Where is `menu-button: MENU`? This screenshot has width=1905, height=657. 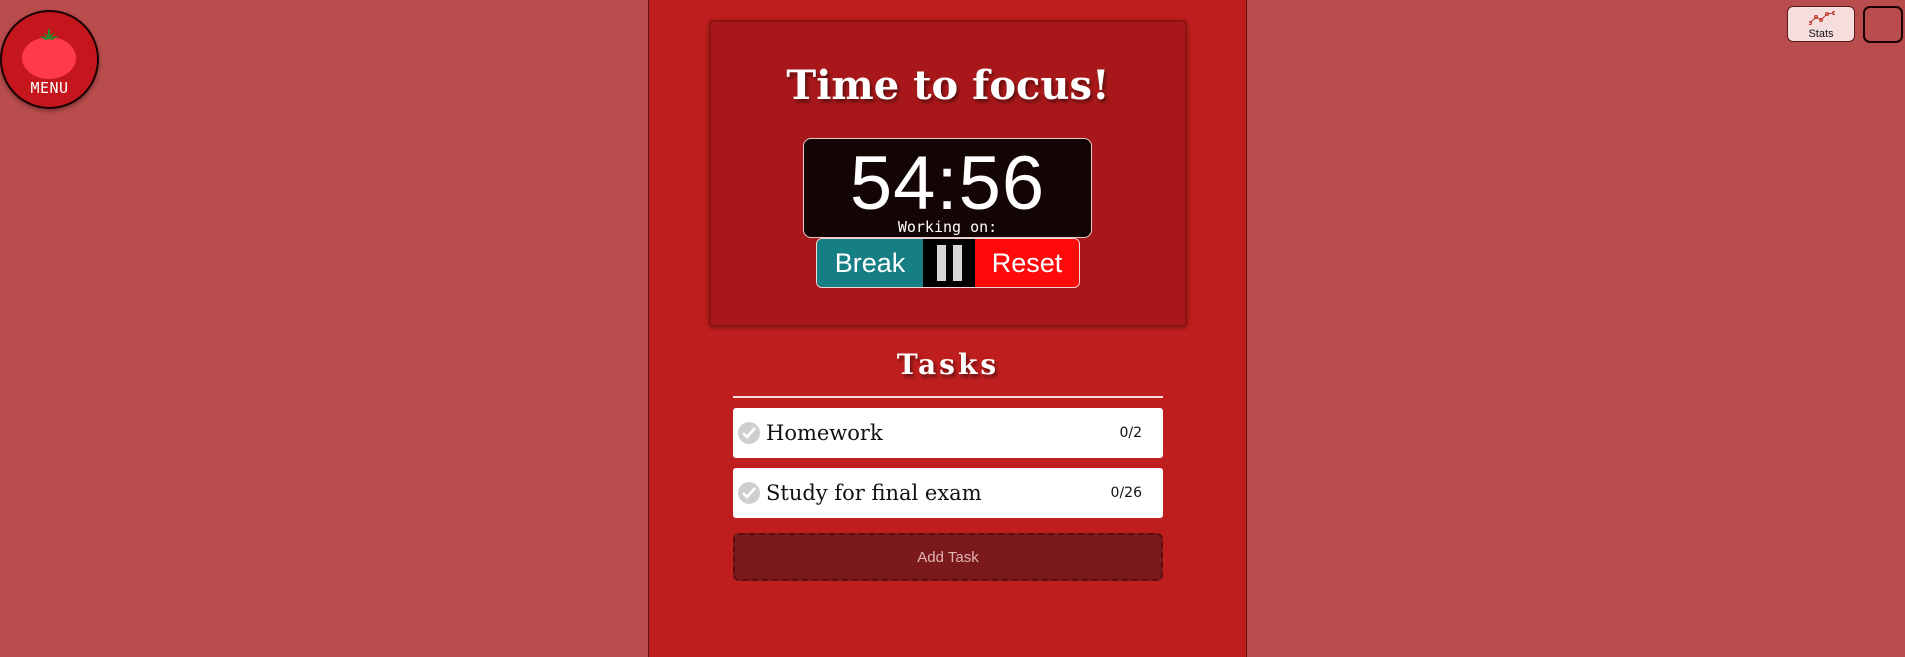 menu-button: MENU is located at coordinates (49, 59).